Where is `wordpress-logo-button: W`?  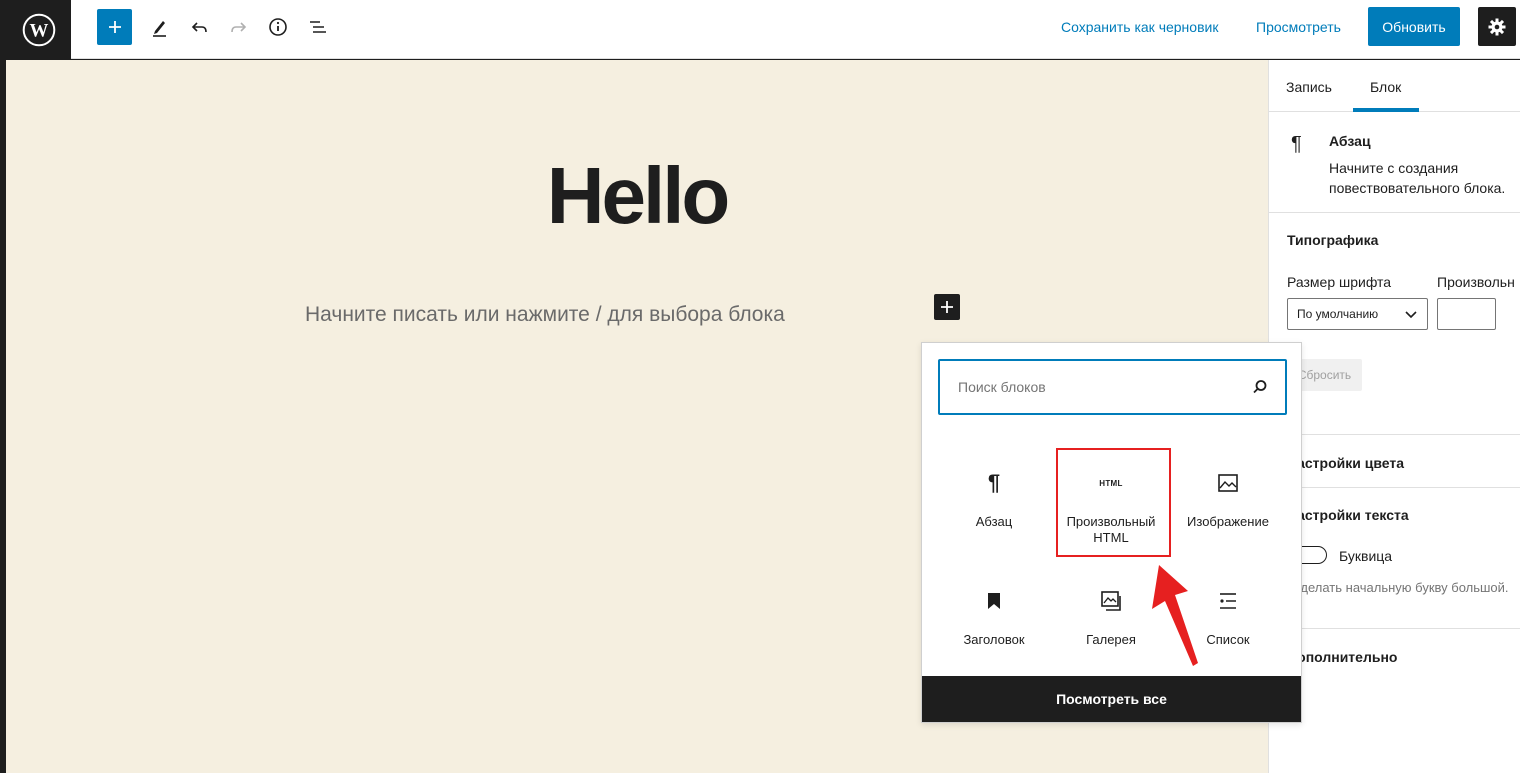 wordpress-logo-button: W is located at coordinates (38, 29).